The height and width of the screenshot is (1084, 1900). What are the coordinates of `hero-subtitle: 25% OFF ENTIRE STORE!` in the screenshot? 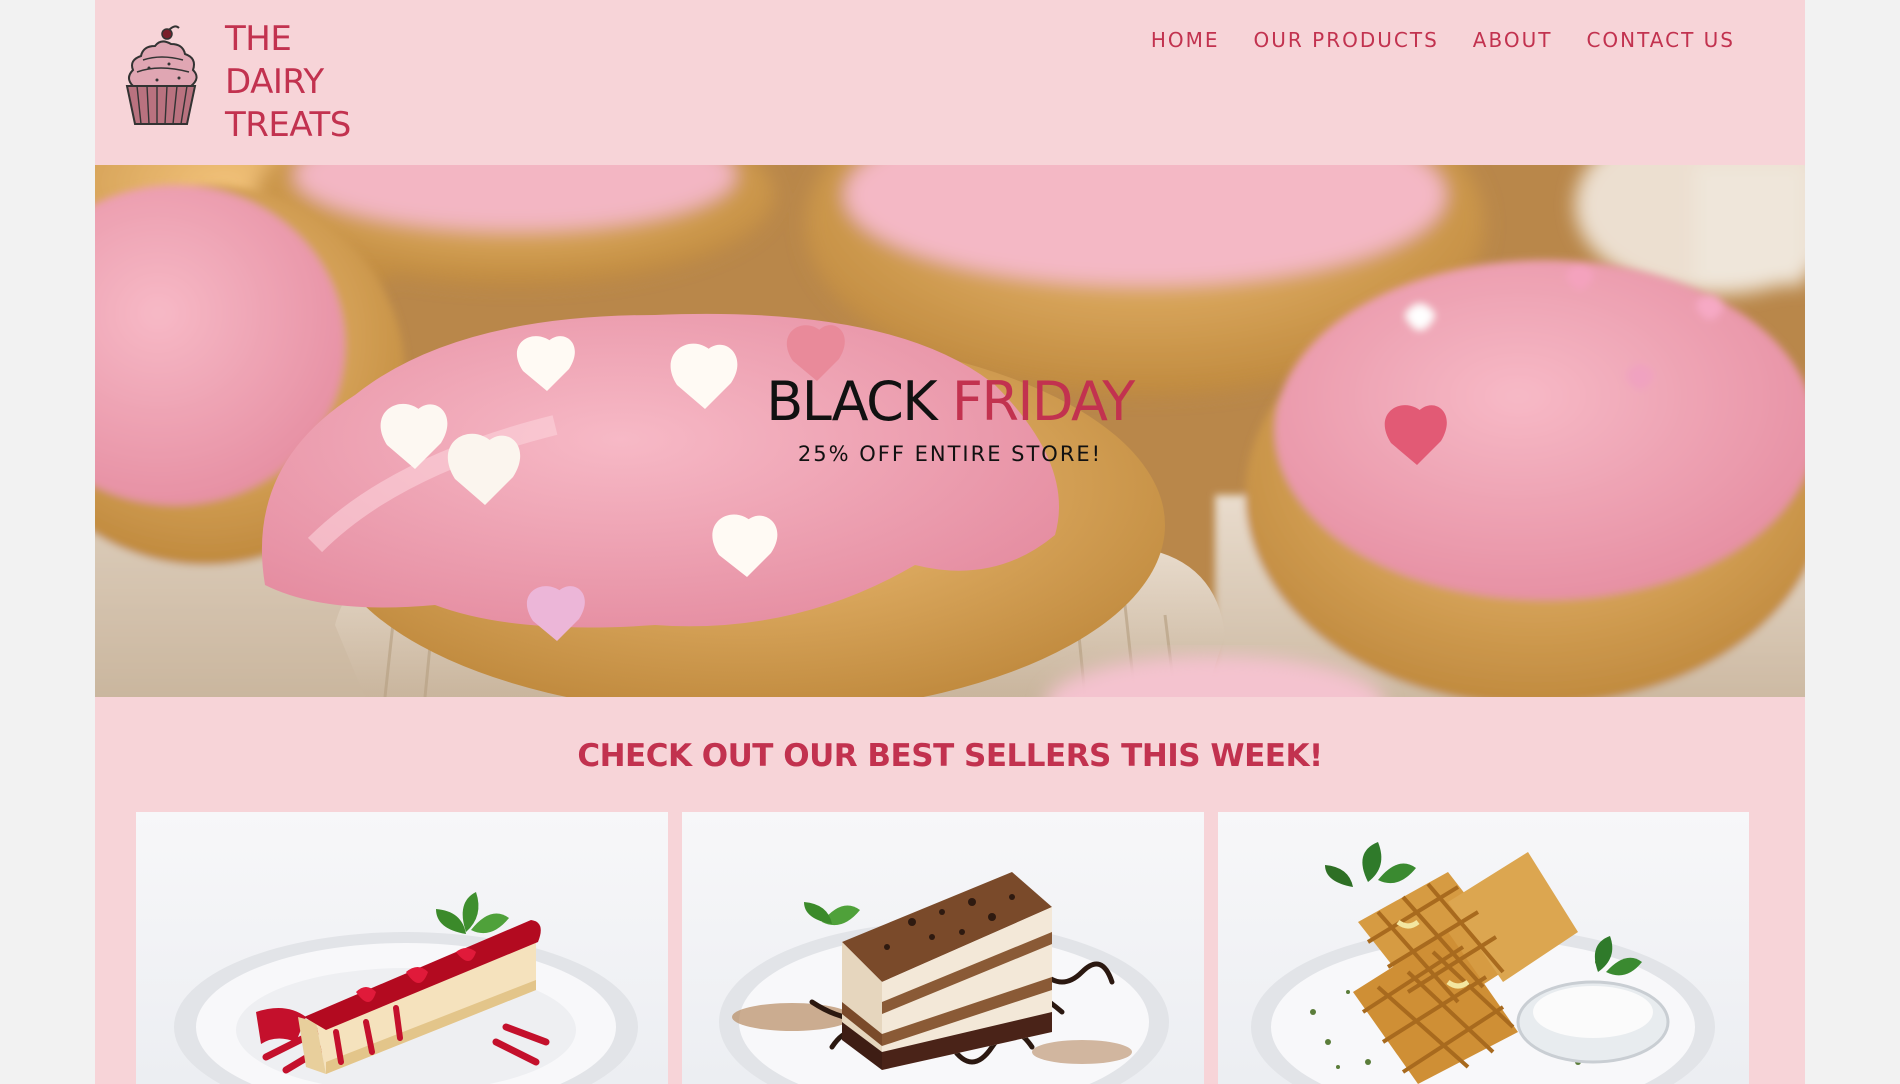 It's located at (950, 454).